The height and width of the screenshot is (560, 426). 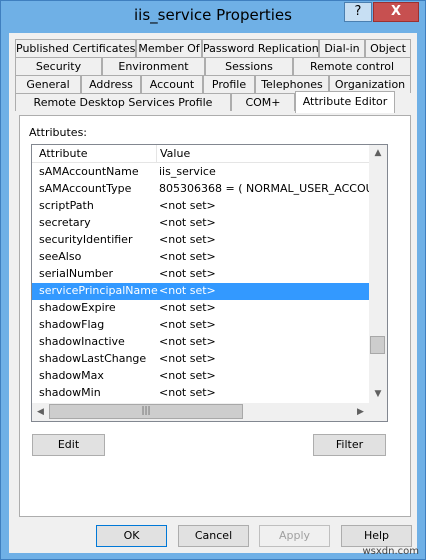 I want to click on title-bar: iis_service Properties ? X, so click(x=213, y=17).